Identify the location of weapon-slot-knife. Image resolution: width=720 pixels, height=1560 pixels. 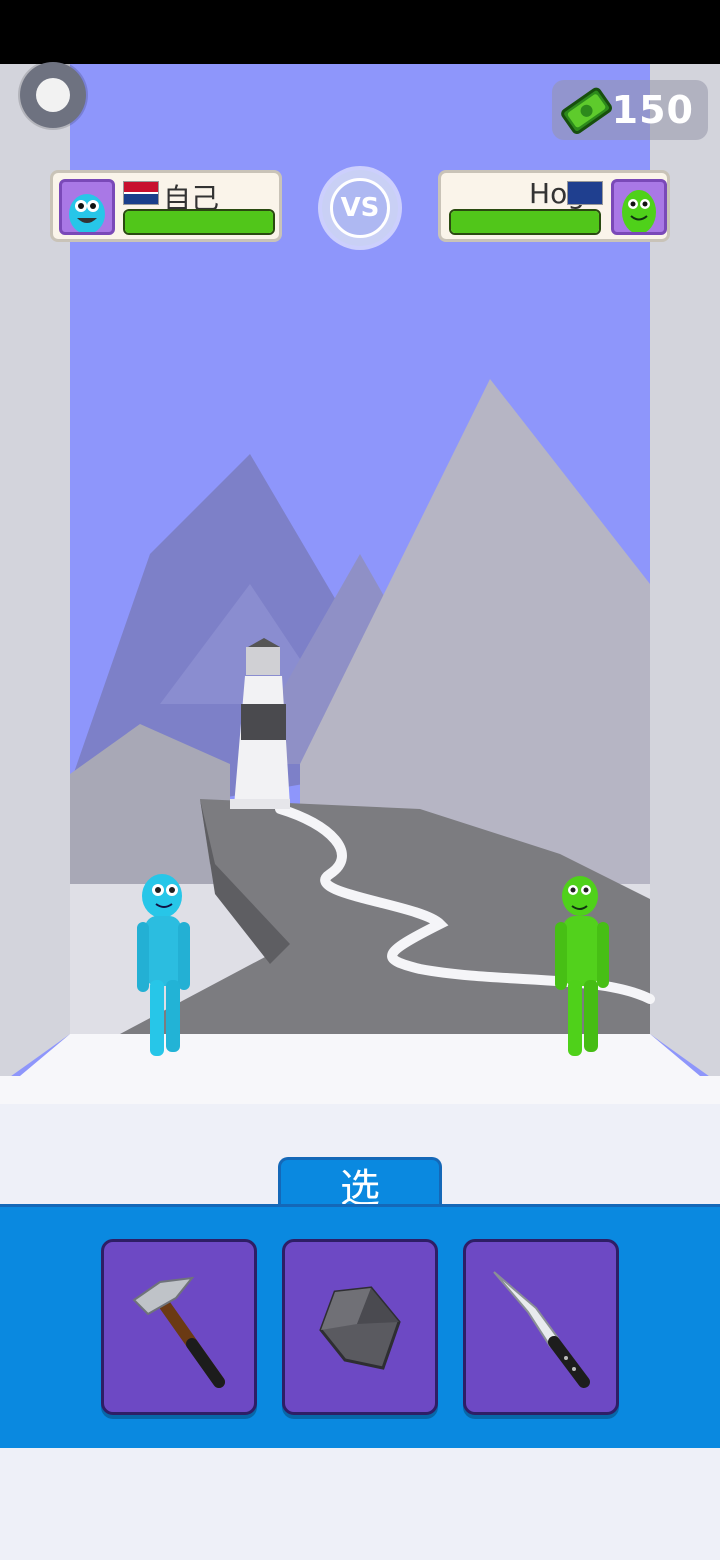
(541, 1327).